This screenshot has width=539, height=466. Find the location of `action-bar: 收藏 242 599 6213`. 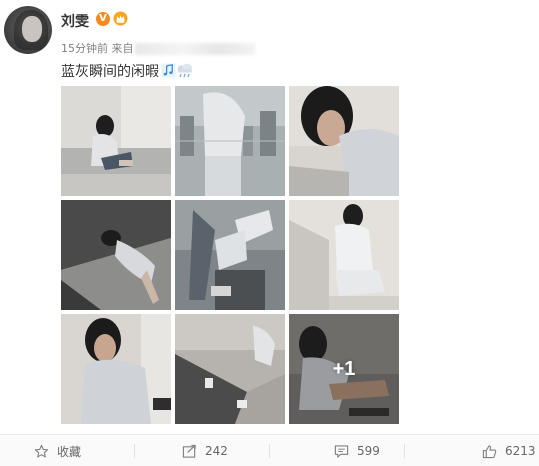

action-bar: 收藏 242 599 6213 is located at coordinates (269, 450).